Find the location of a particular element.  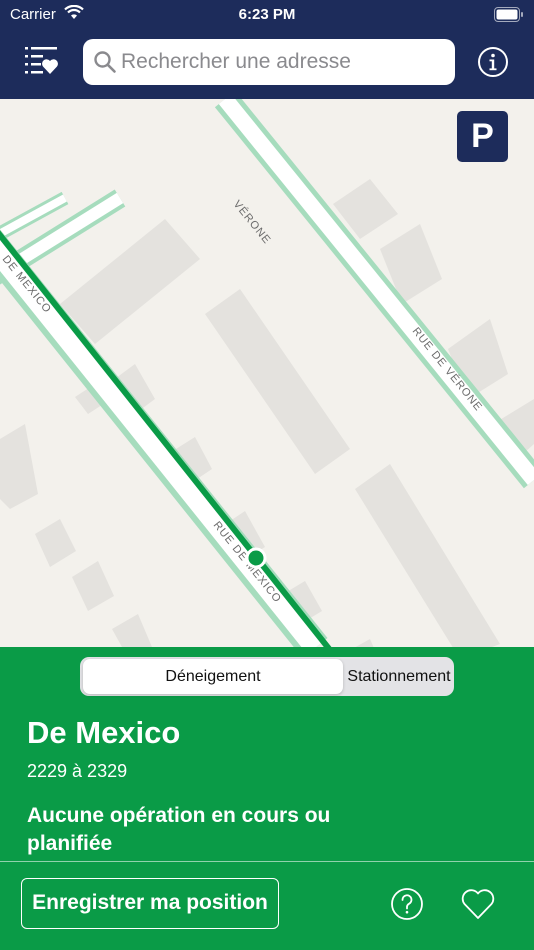

search-input is located at coordinates (283, 62).